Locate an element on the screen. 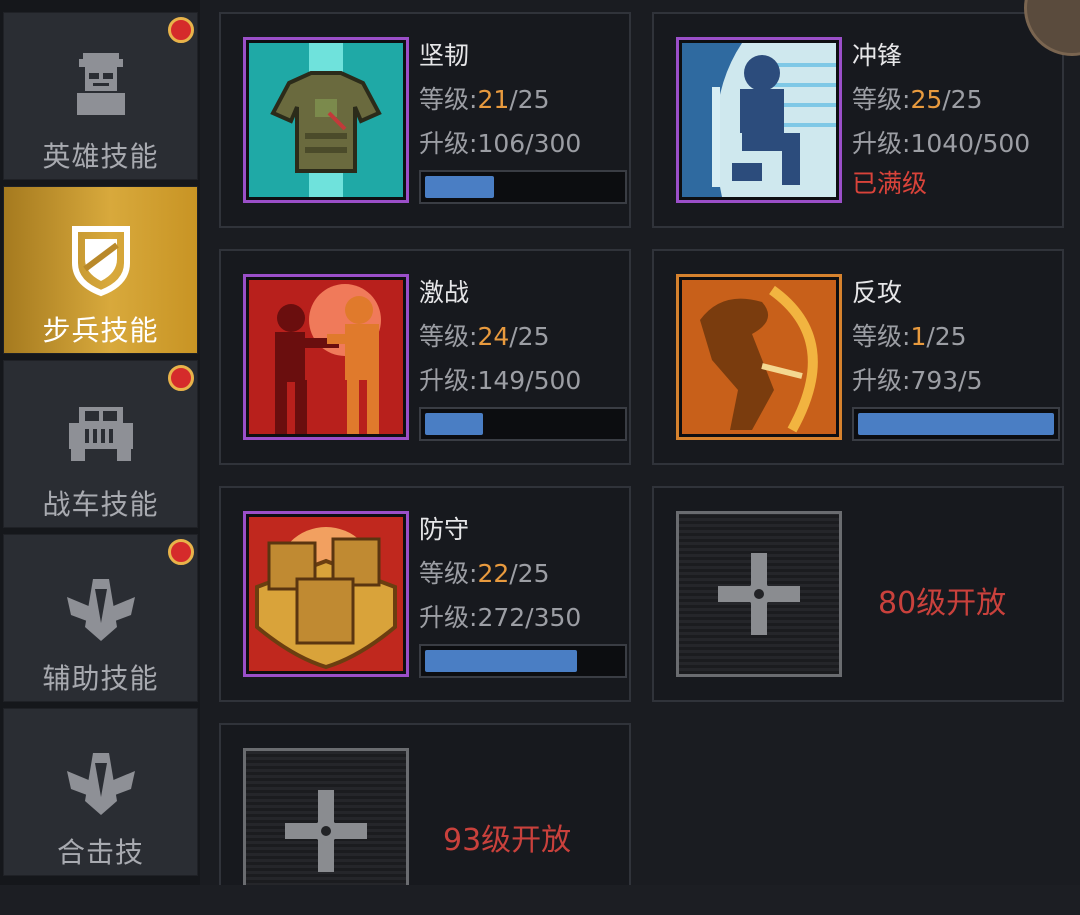  skill-level: 等级:21/25 is located at coordinates (484, 98).